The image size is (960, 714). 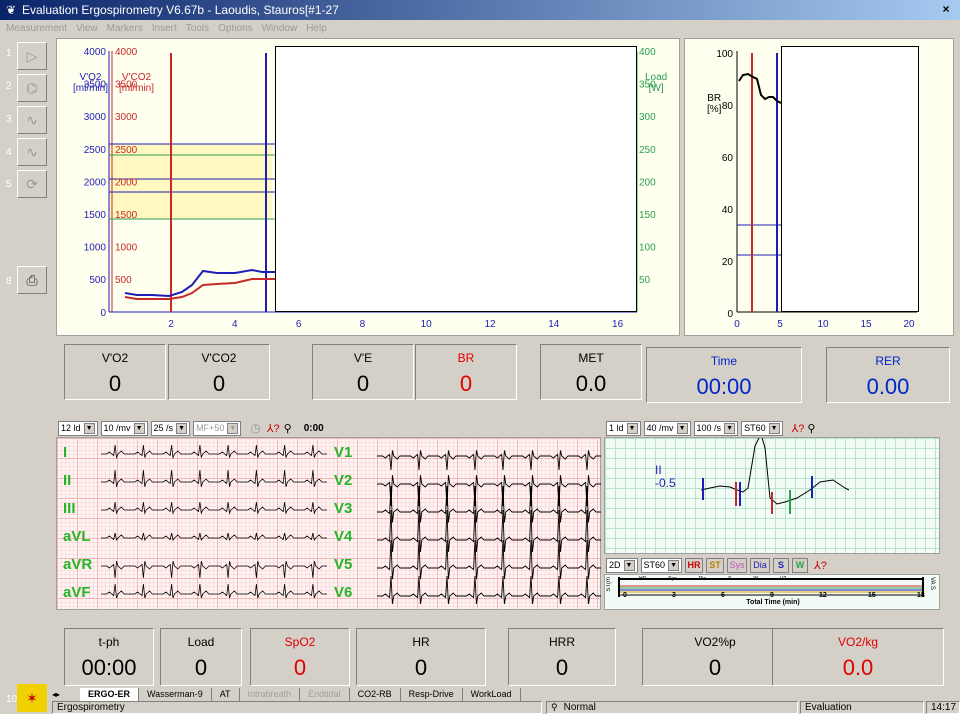 What do you see at coordinates (9, 86) in the screenshot?
I see `tool-number: 2` at bounding box center [9, 86].